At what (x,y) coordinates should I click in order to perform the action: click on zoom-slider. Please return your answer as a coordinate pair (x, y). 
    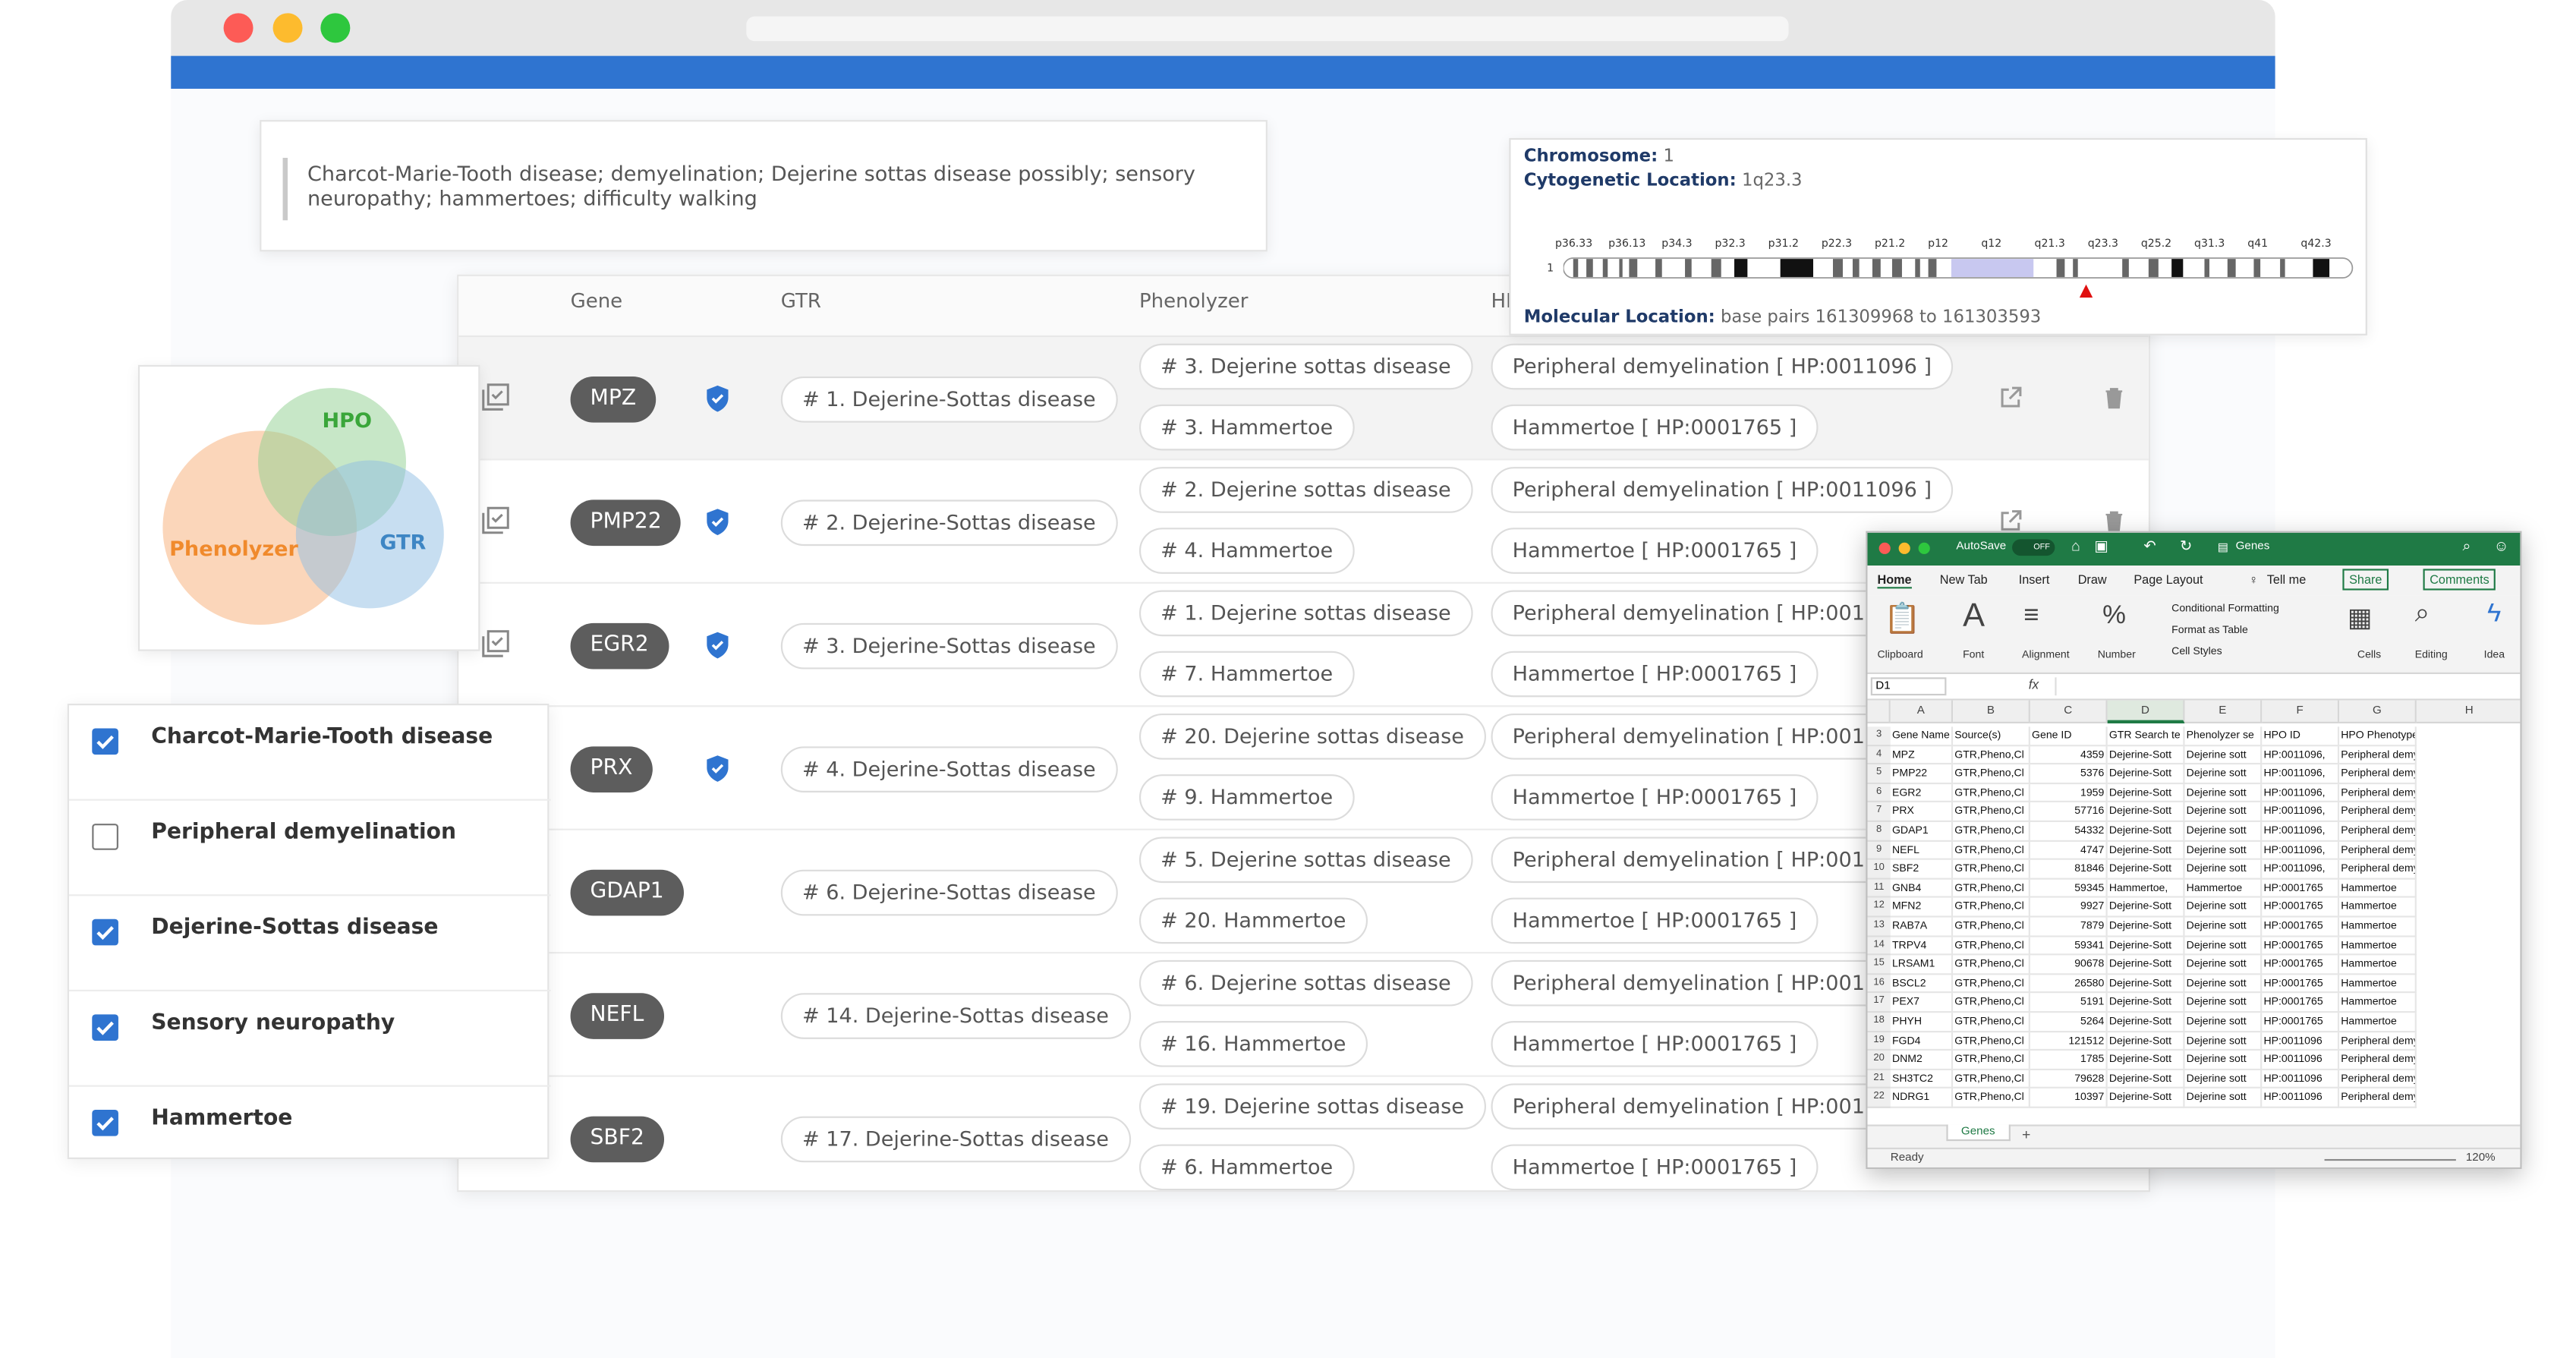
    Looking at the image, I should click on (2390, 1159).